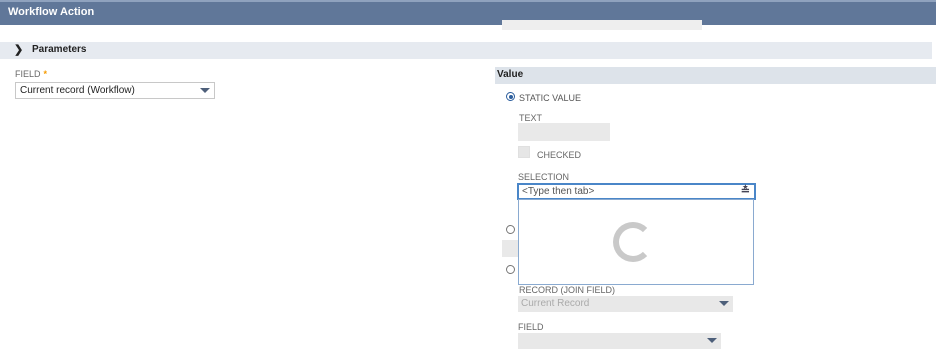 Image resolution: width=936 pixels, height=359 pixels. Describe the element at coordinates (619, 341) in the screenshot. I see `field2-select` at that location.